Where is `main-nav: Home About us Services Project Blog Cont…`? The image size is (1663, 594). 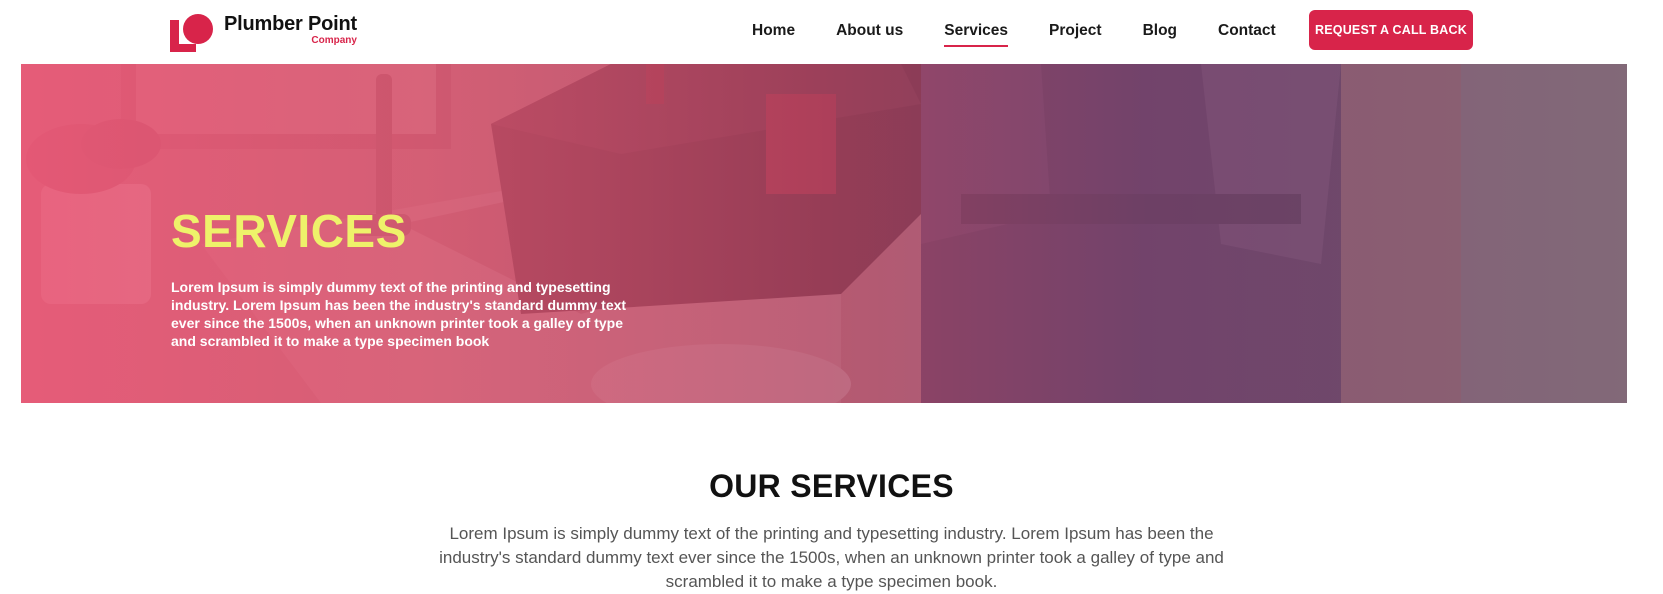
main-nav: Home About us Services Project Blog Cont… is located at coordinates (1034, 34).